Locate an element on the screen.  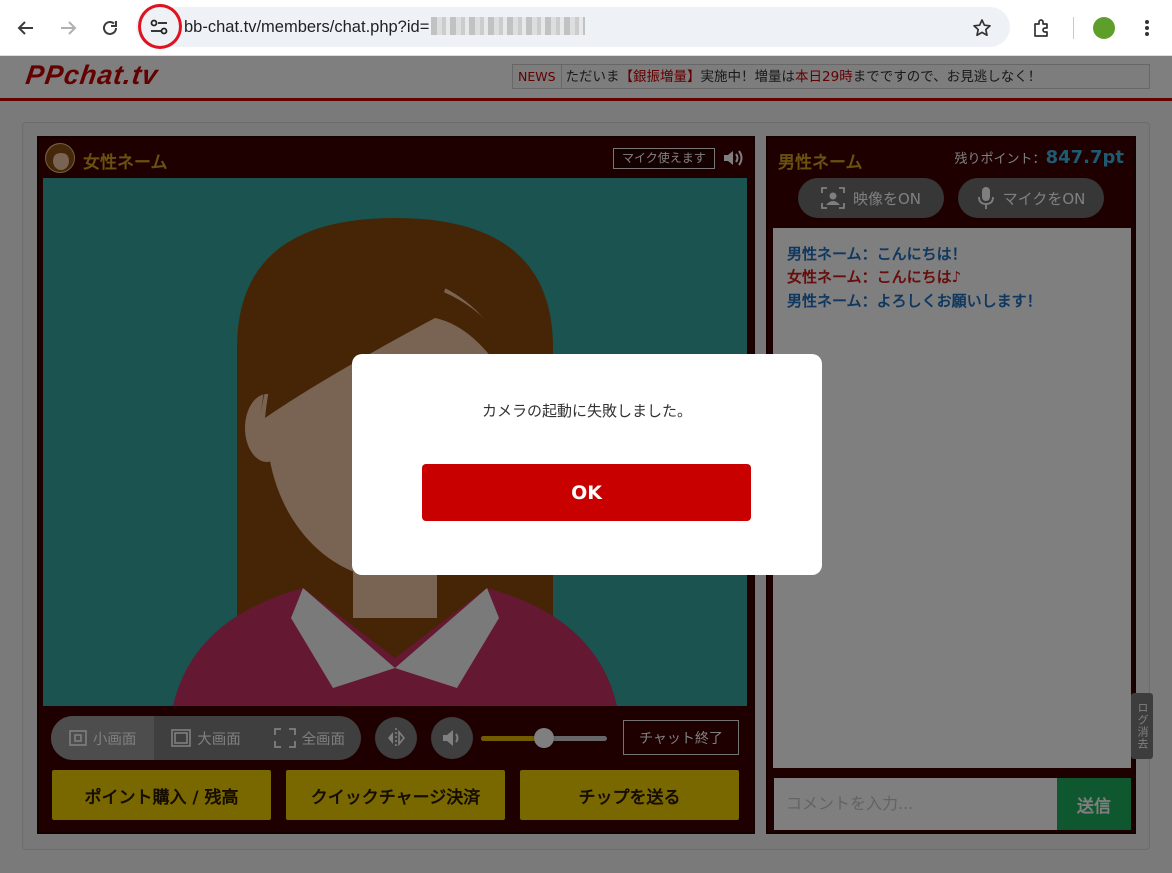
address-bar: bb-chat.tv/members/chat.php?id= is located at coordinates (573, 27).